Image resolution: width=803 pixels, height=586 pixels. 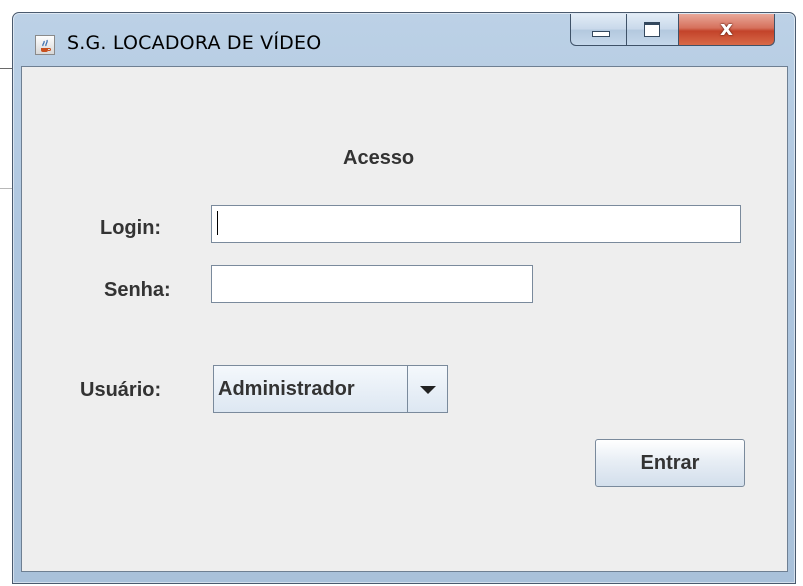 I want to click on user-type-selected: Administrador, so click(x=286, y=389).